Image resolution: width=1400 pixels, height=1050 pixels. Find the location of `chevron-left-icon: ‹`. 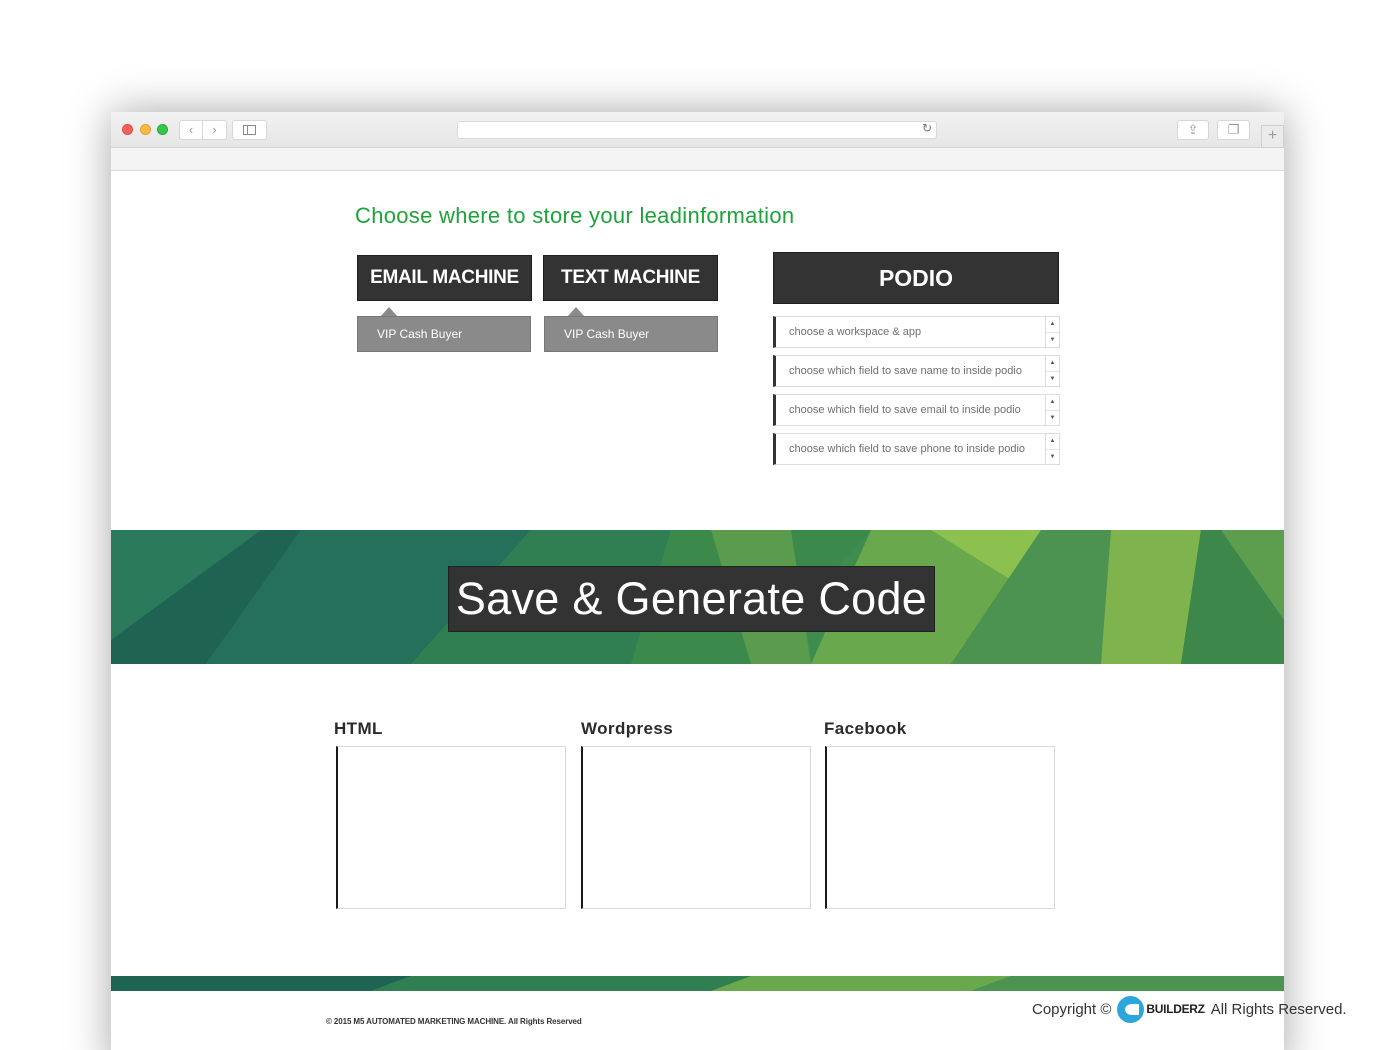

chevron-left-icon: ‹ is located at coordinates (191, 129).